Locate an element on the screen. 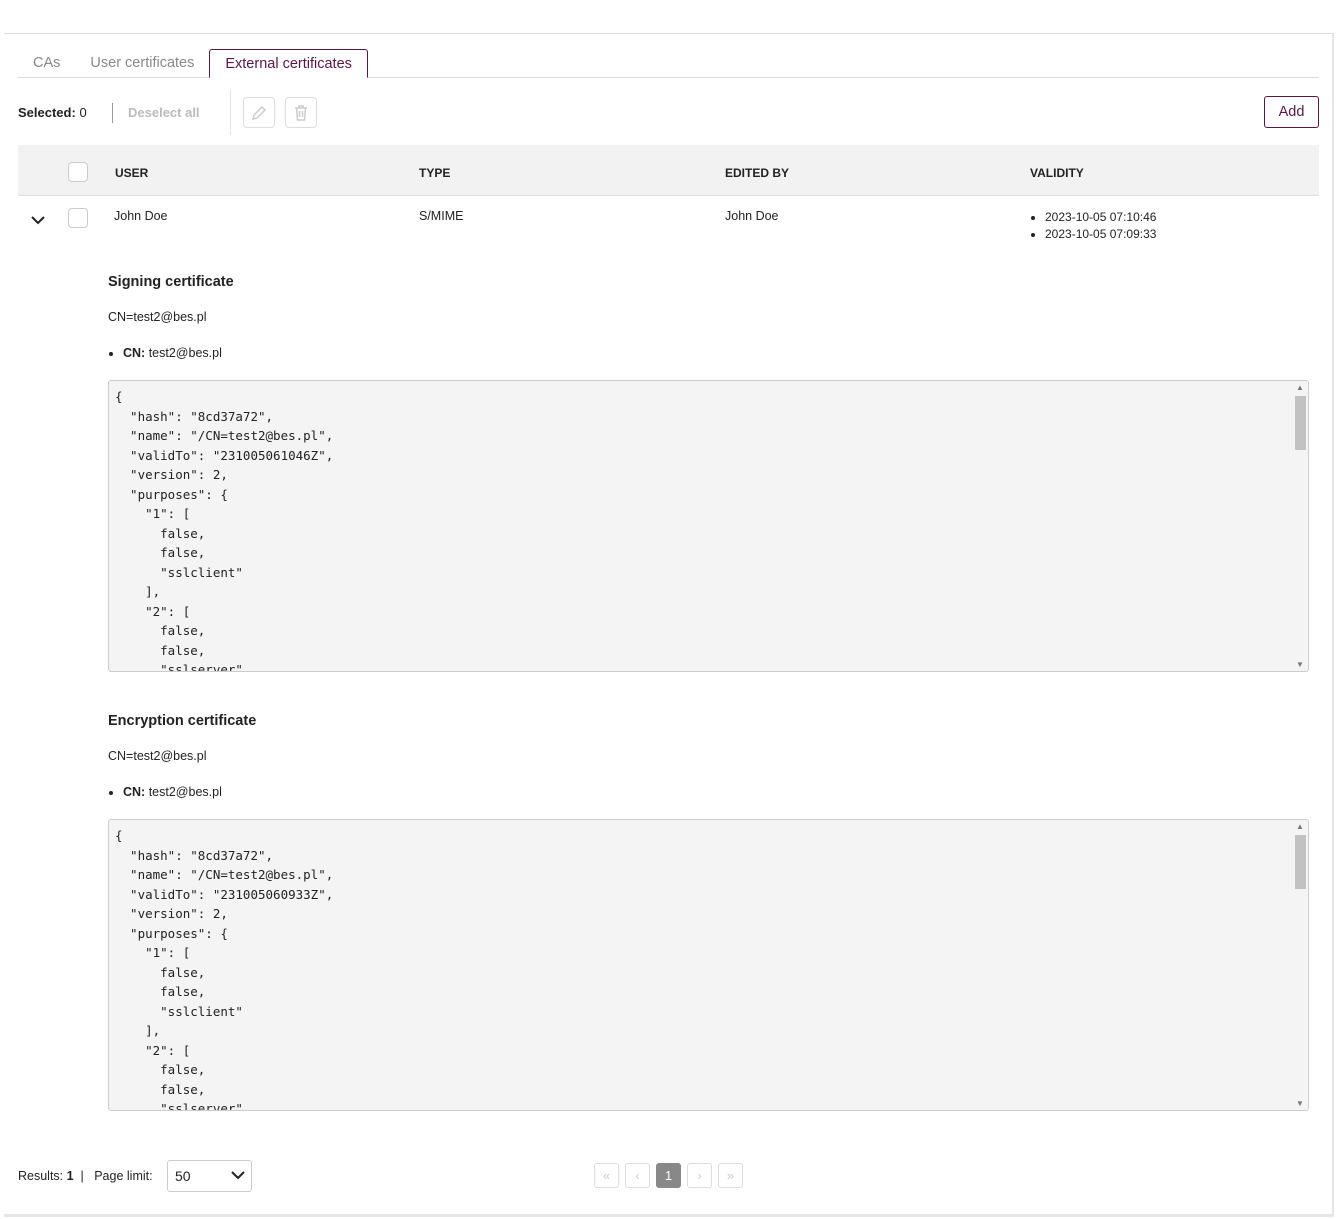 The height and width of the screenshot is (1219, 1337). section-title: Signing certificate is located at coordinates (171, 282).